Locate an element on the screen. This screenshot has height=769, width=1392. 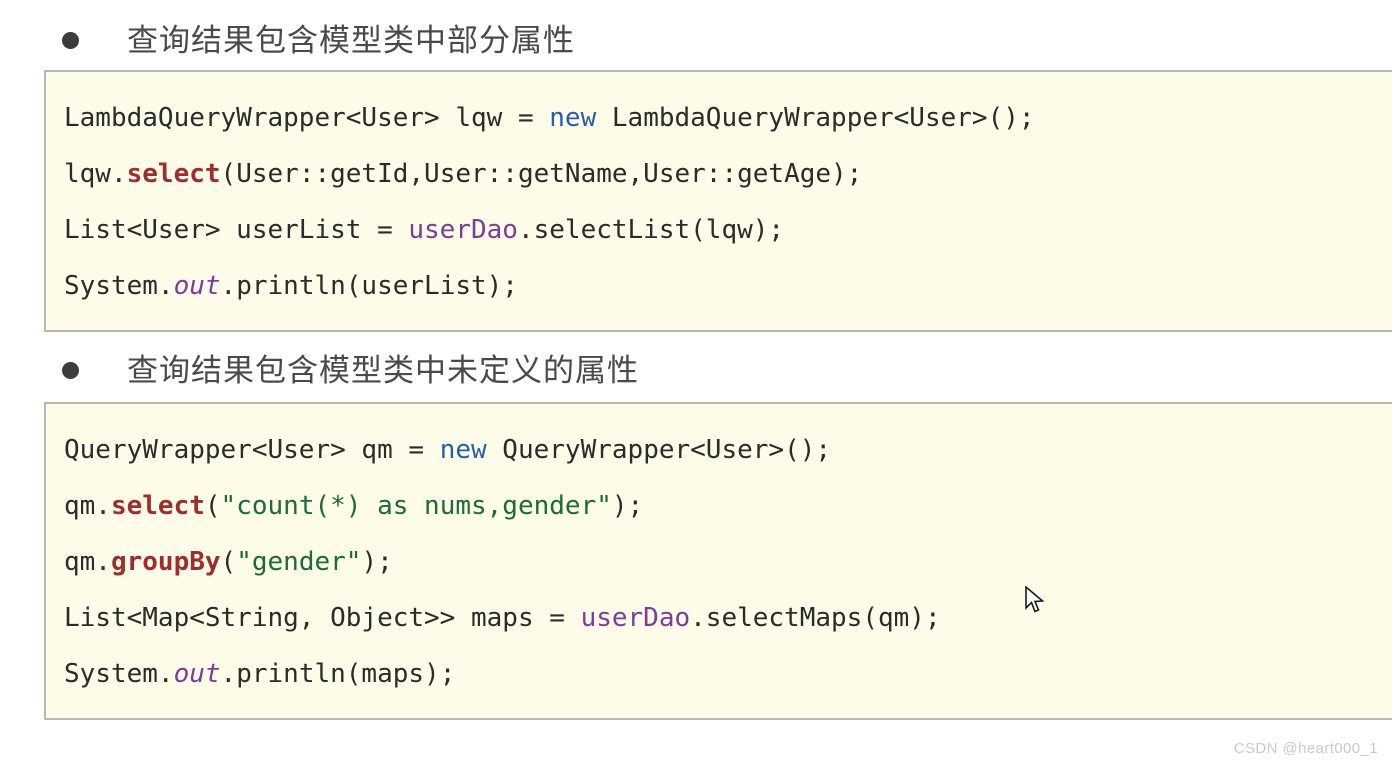
code-token: .selectList(lqw); is located at coordinates (651, 230).